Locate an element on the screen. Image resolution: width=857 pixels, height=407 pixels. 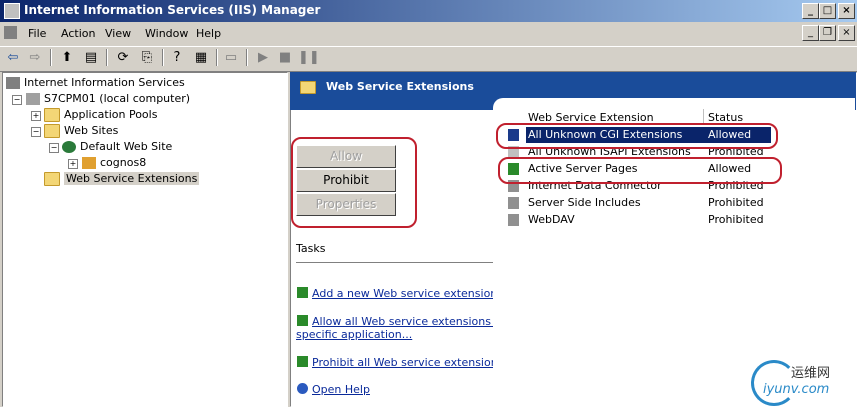
close-button: × is located at coordinates (846, 11).